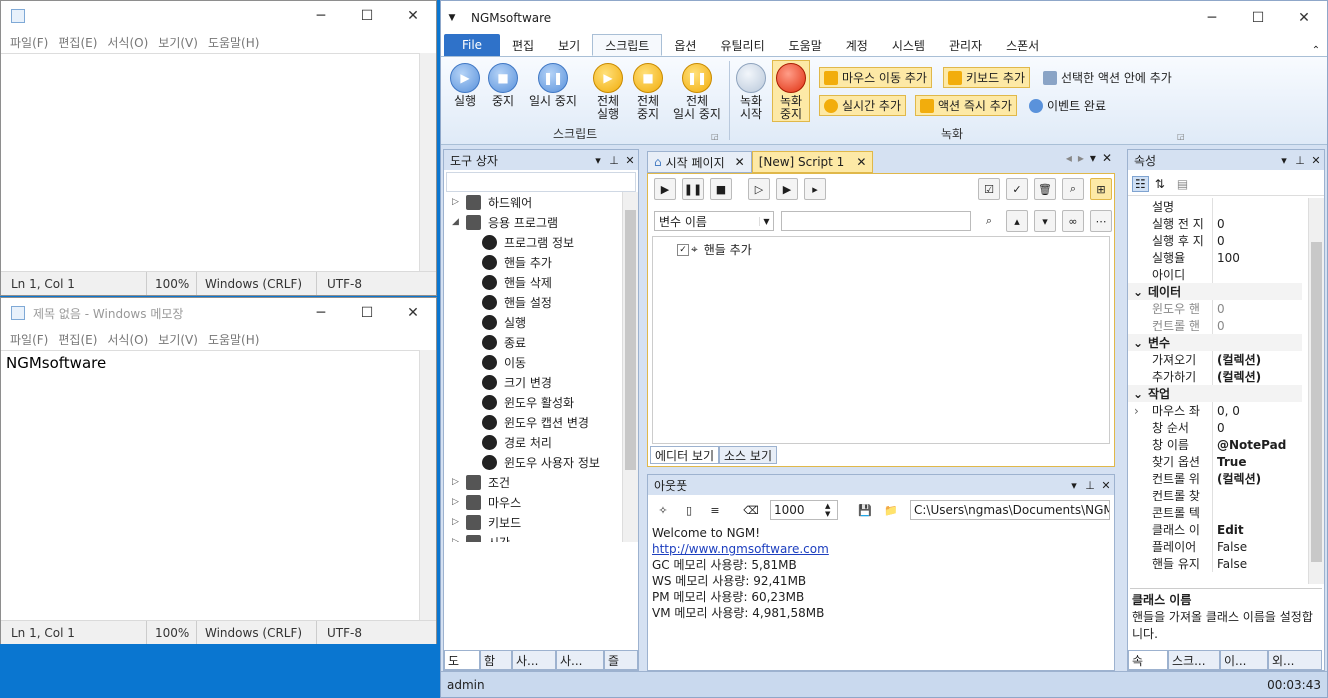  I want to click on quick-access-icon: ▼, so click(452, 18).